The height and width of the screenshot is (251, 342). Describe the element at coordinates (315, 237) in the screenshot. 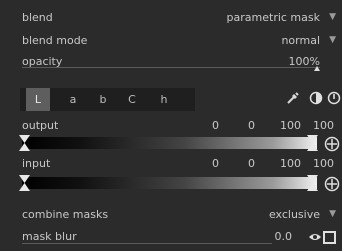

I see `show-mask-eye-icon` at that location.